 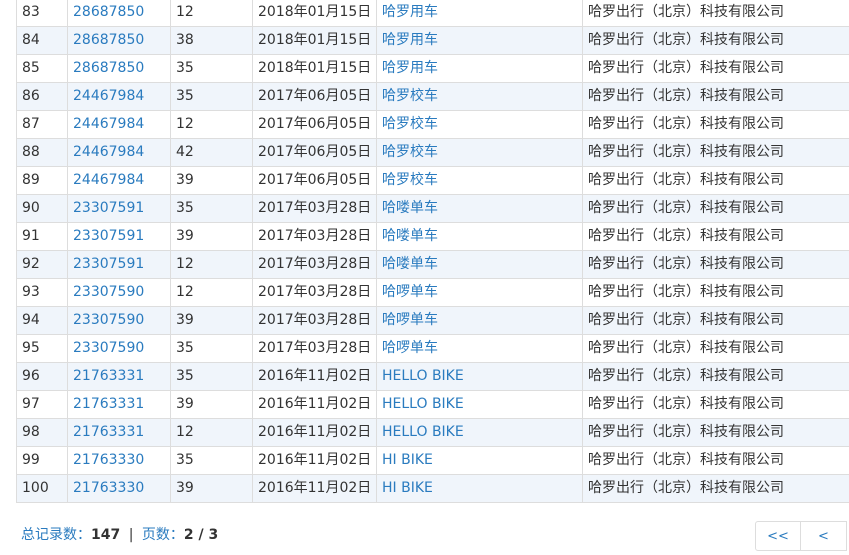 What do you see at coordinates (35, 488) in the screenshot?
I see `row-number: 100` at bounding box center [35, 488].